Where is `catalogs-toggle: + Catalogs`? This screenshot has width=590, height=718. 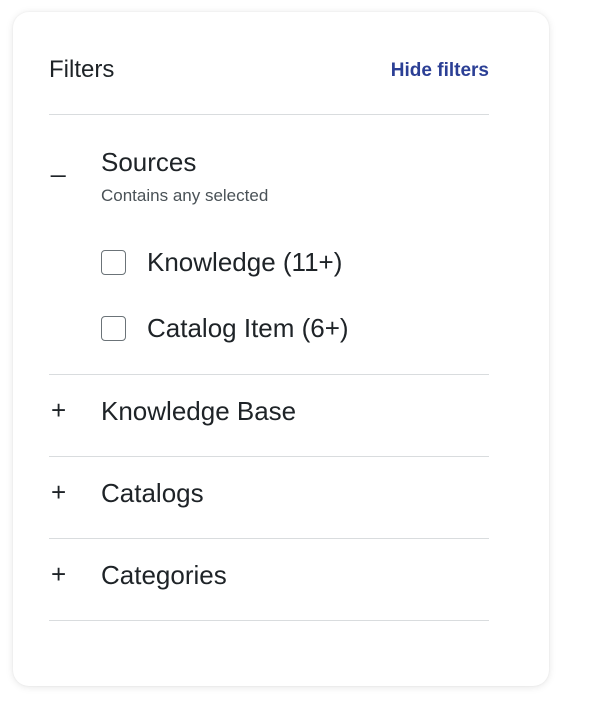
catalogs-toggle: + Catalogs is located at coordinates (269, 497).